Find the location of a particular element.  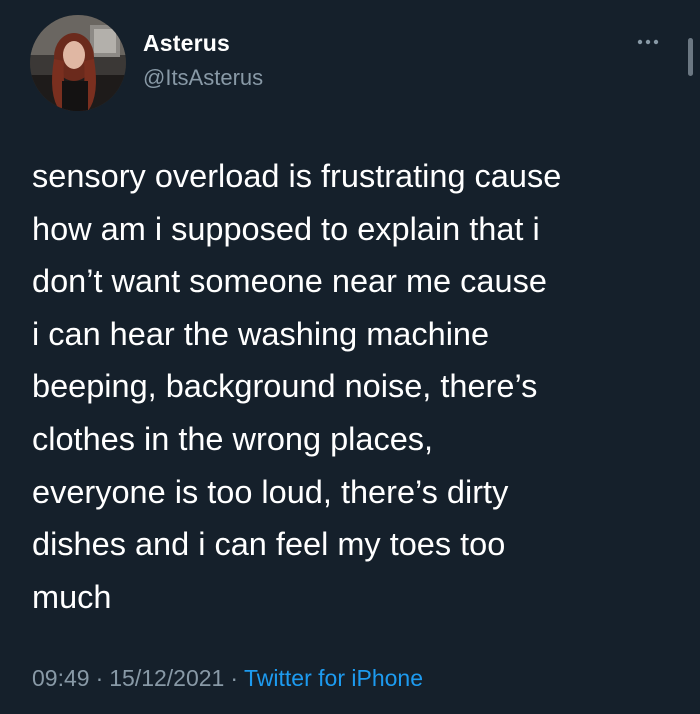

author-name: Asterus is located at coordinates (186, 43).